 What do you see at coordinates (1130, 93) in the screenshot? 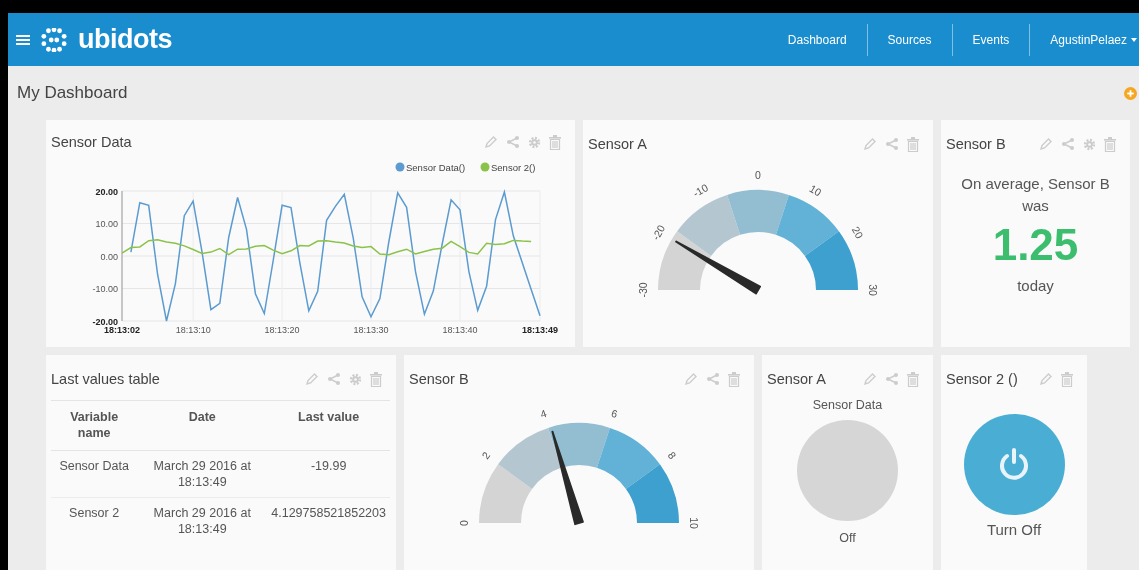
I see `add-icon` at bounding box center [1130, 93].